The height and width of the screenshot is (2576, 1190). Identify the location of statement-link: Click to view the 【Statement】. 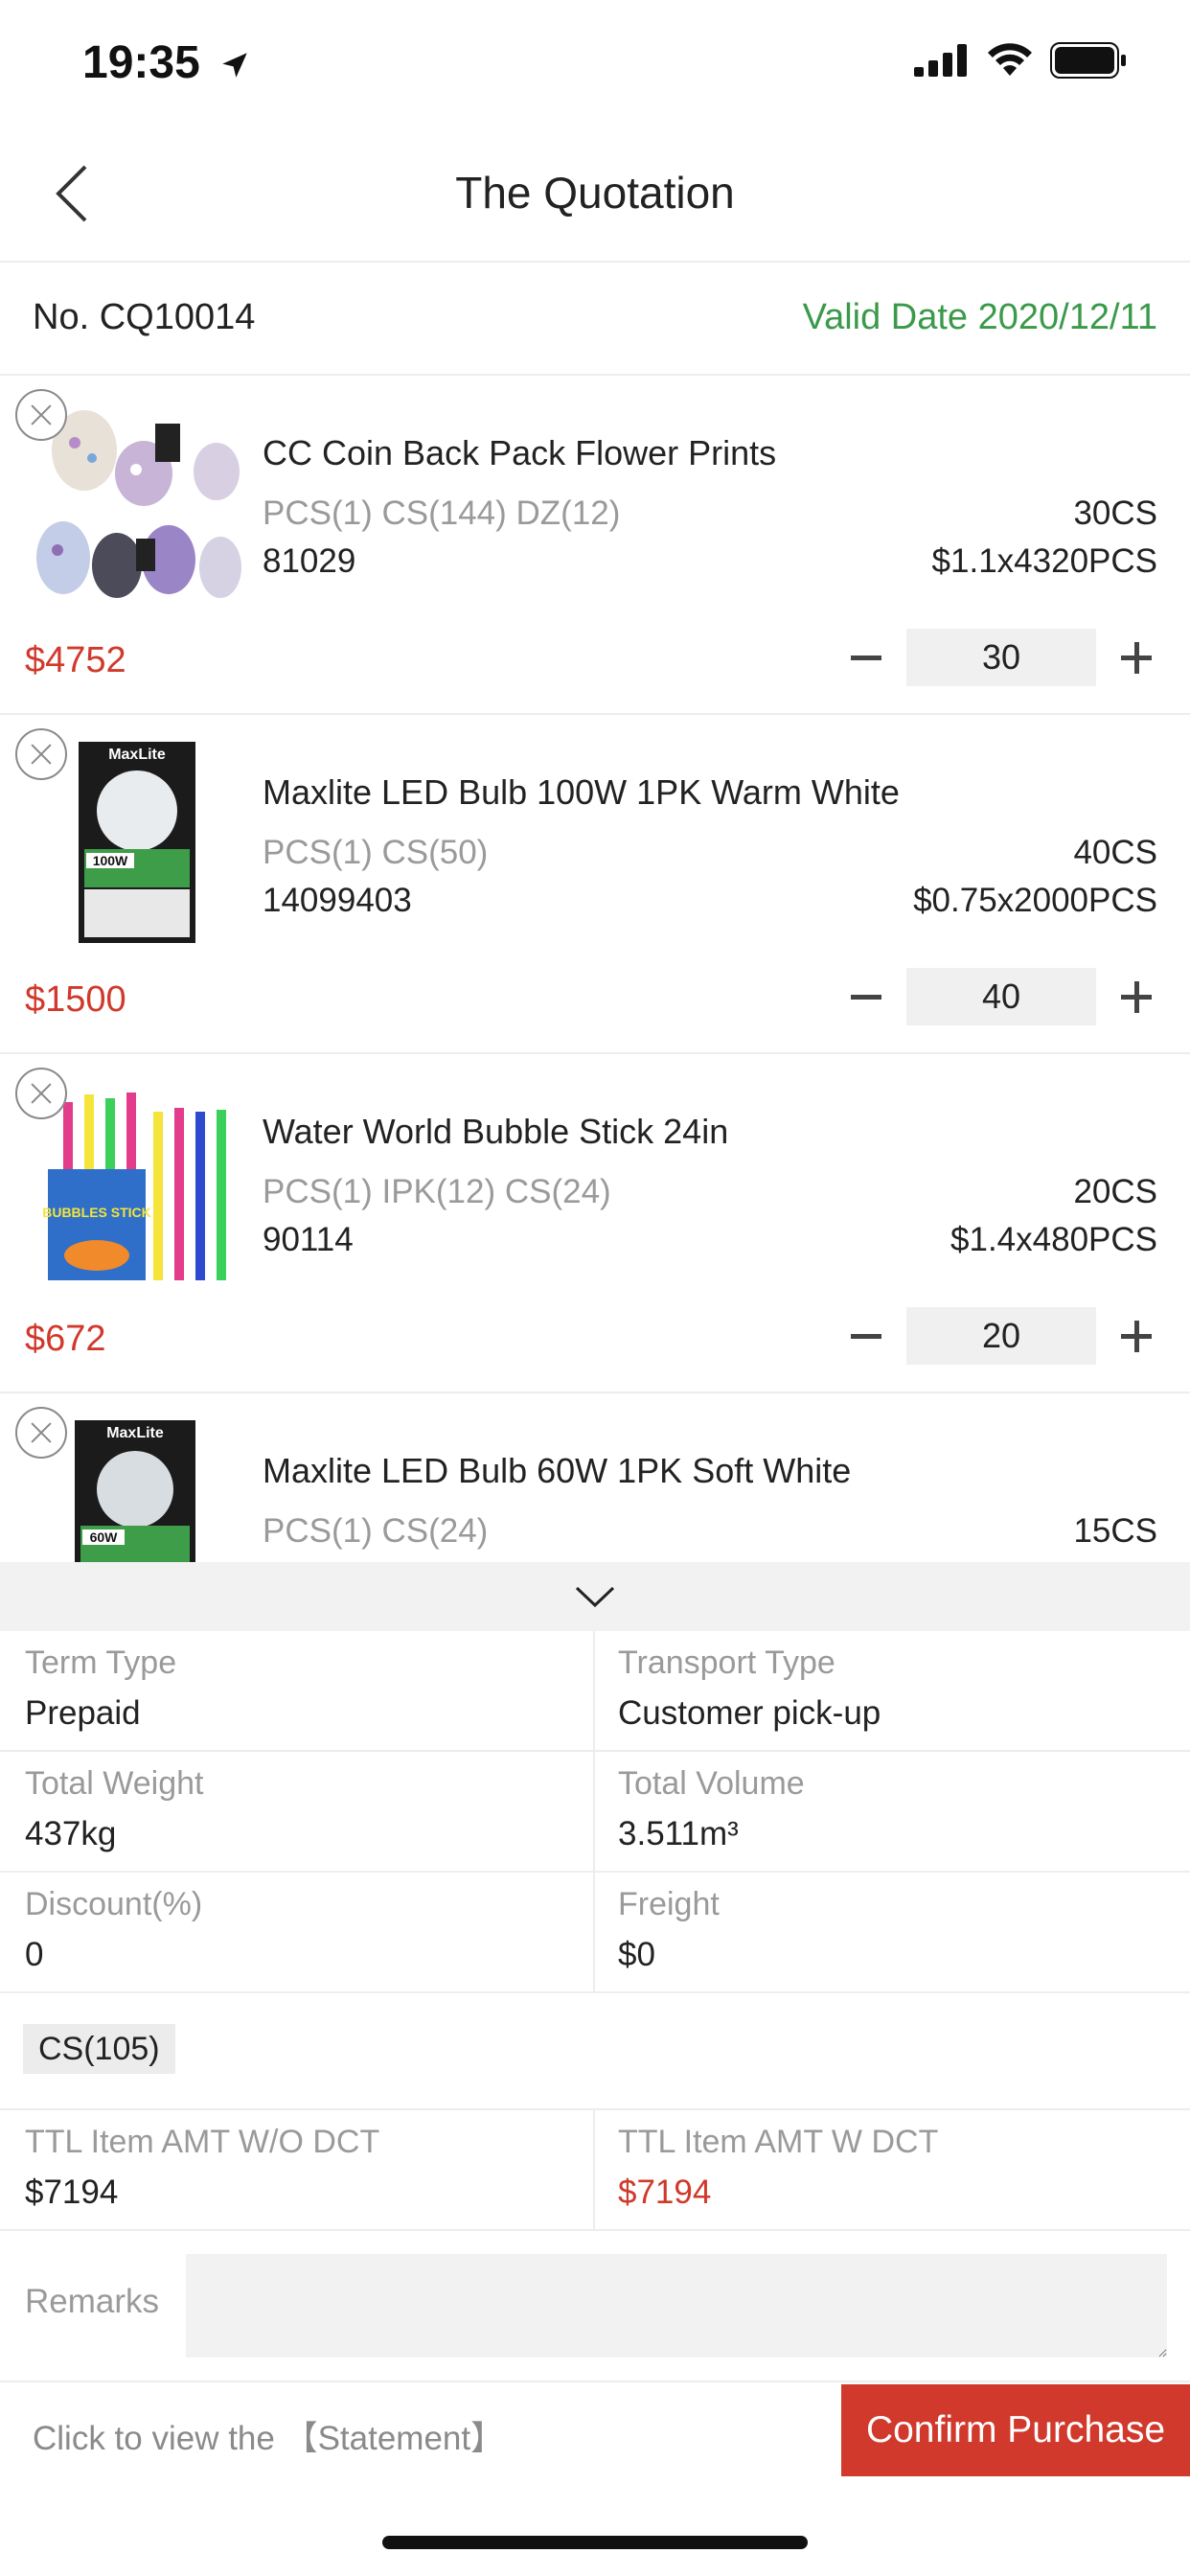
(269, 2435).